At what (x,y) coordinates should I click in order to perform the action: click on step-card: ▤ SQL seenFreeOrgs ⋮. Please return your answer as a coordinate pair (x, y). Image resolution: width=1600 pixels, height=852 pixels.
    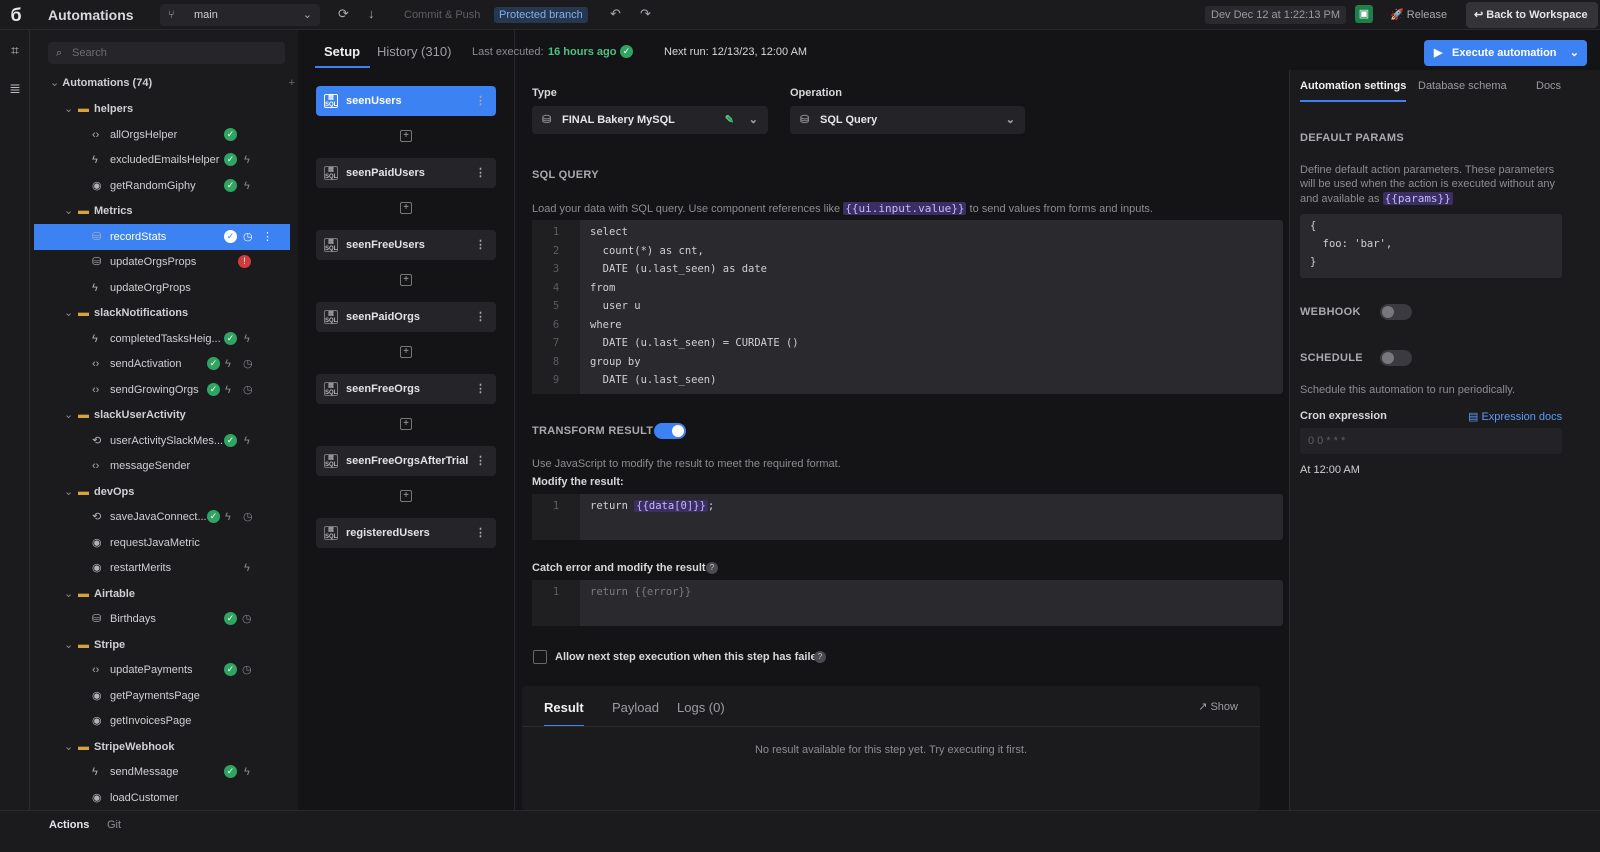
    Looking at the image, I should click on (406, 389).